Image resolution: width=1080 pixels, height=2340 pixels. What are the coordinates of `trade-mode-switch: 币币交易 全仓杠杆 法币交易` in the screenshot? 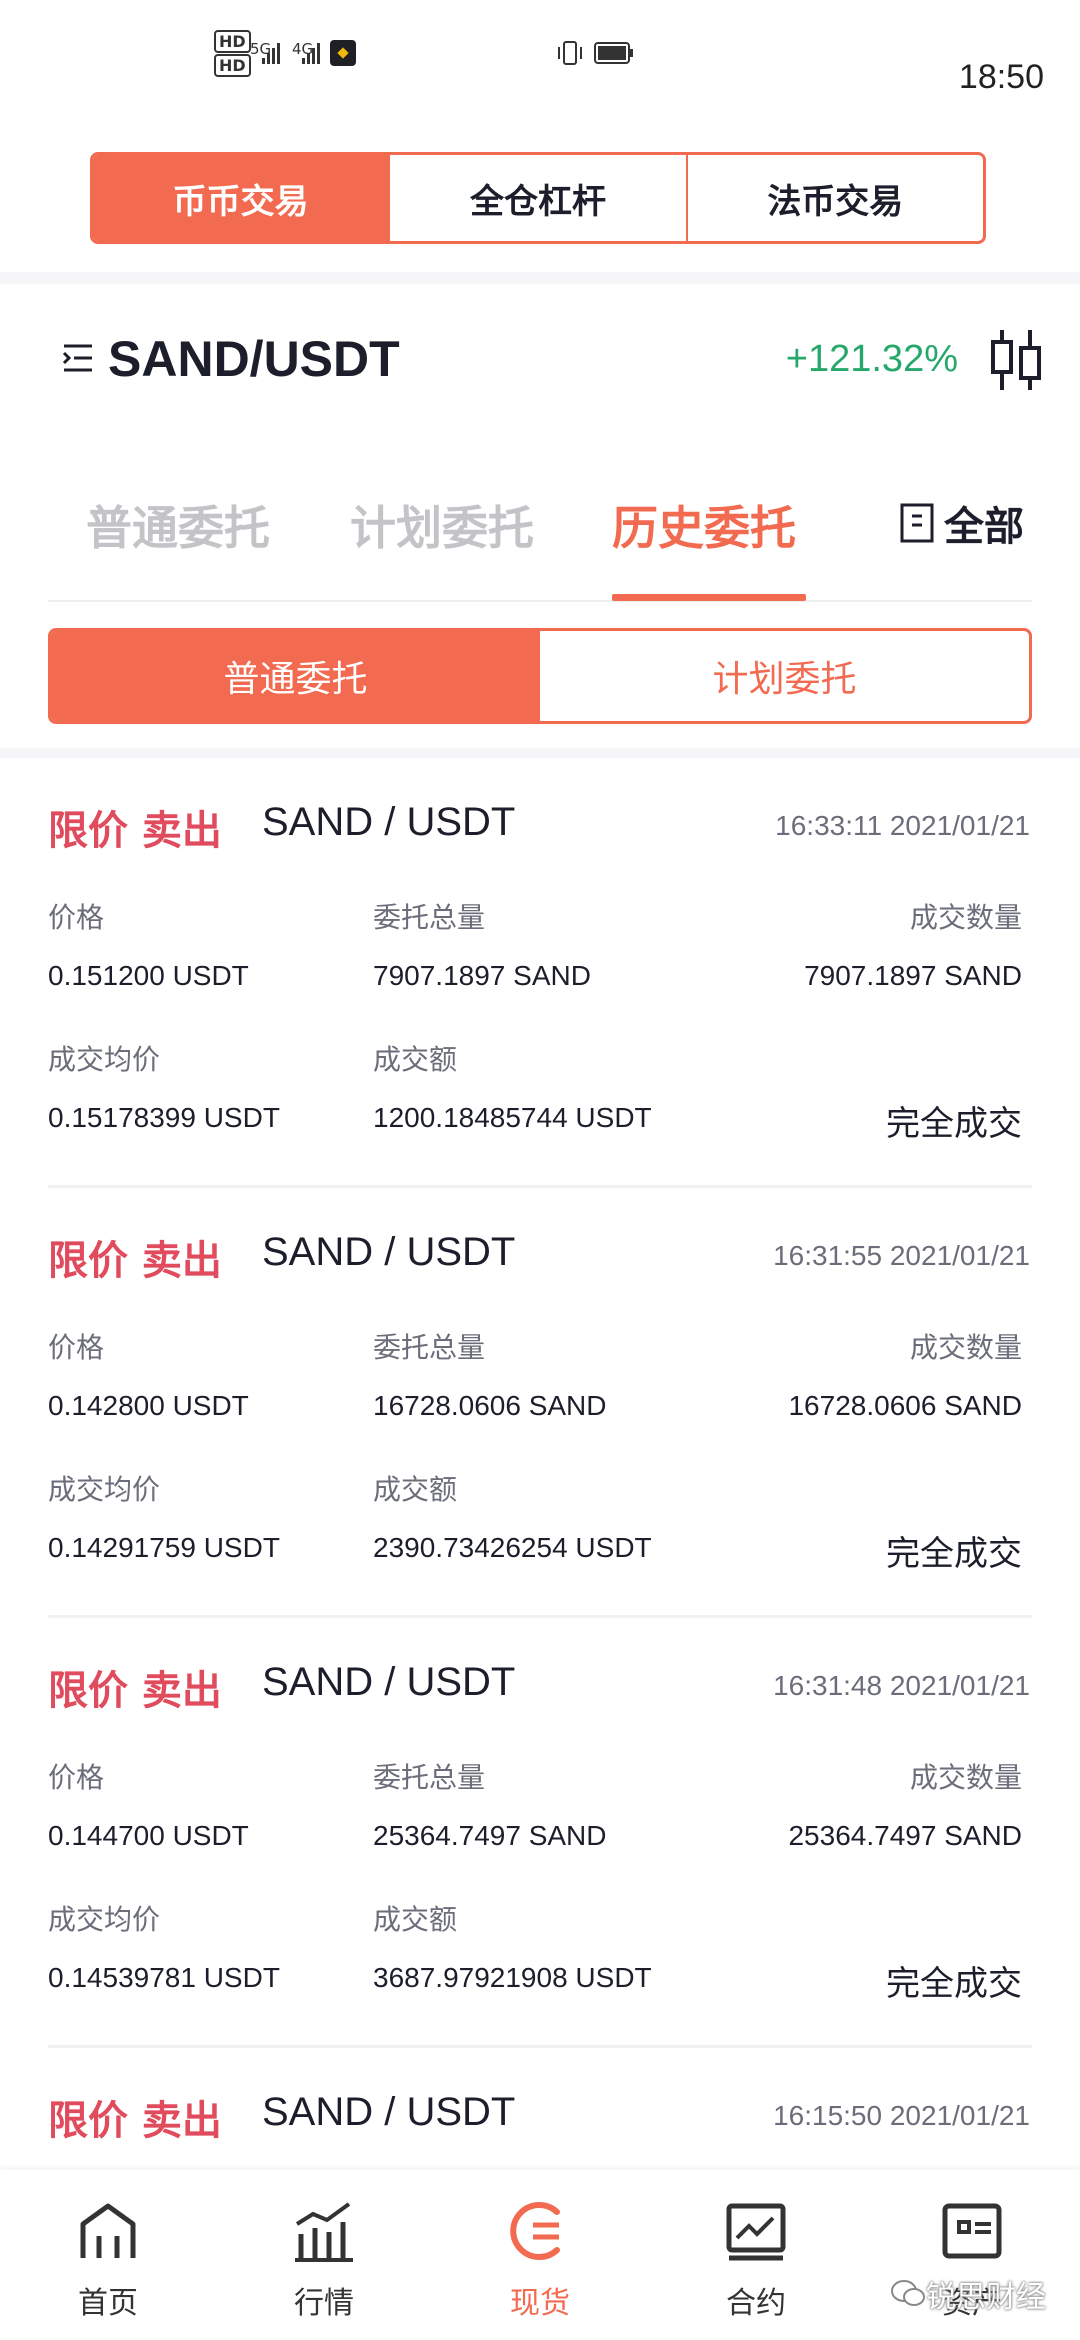 It's located at (538, 198).